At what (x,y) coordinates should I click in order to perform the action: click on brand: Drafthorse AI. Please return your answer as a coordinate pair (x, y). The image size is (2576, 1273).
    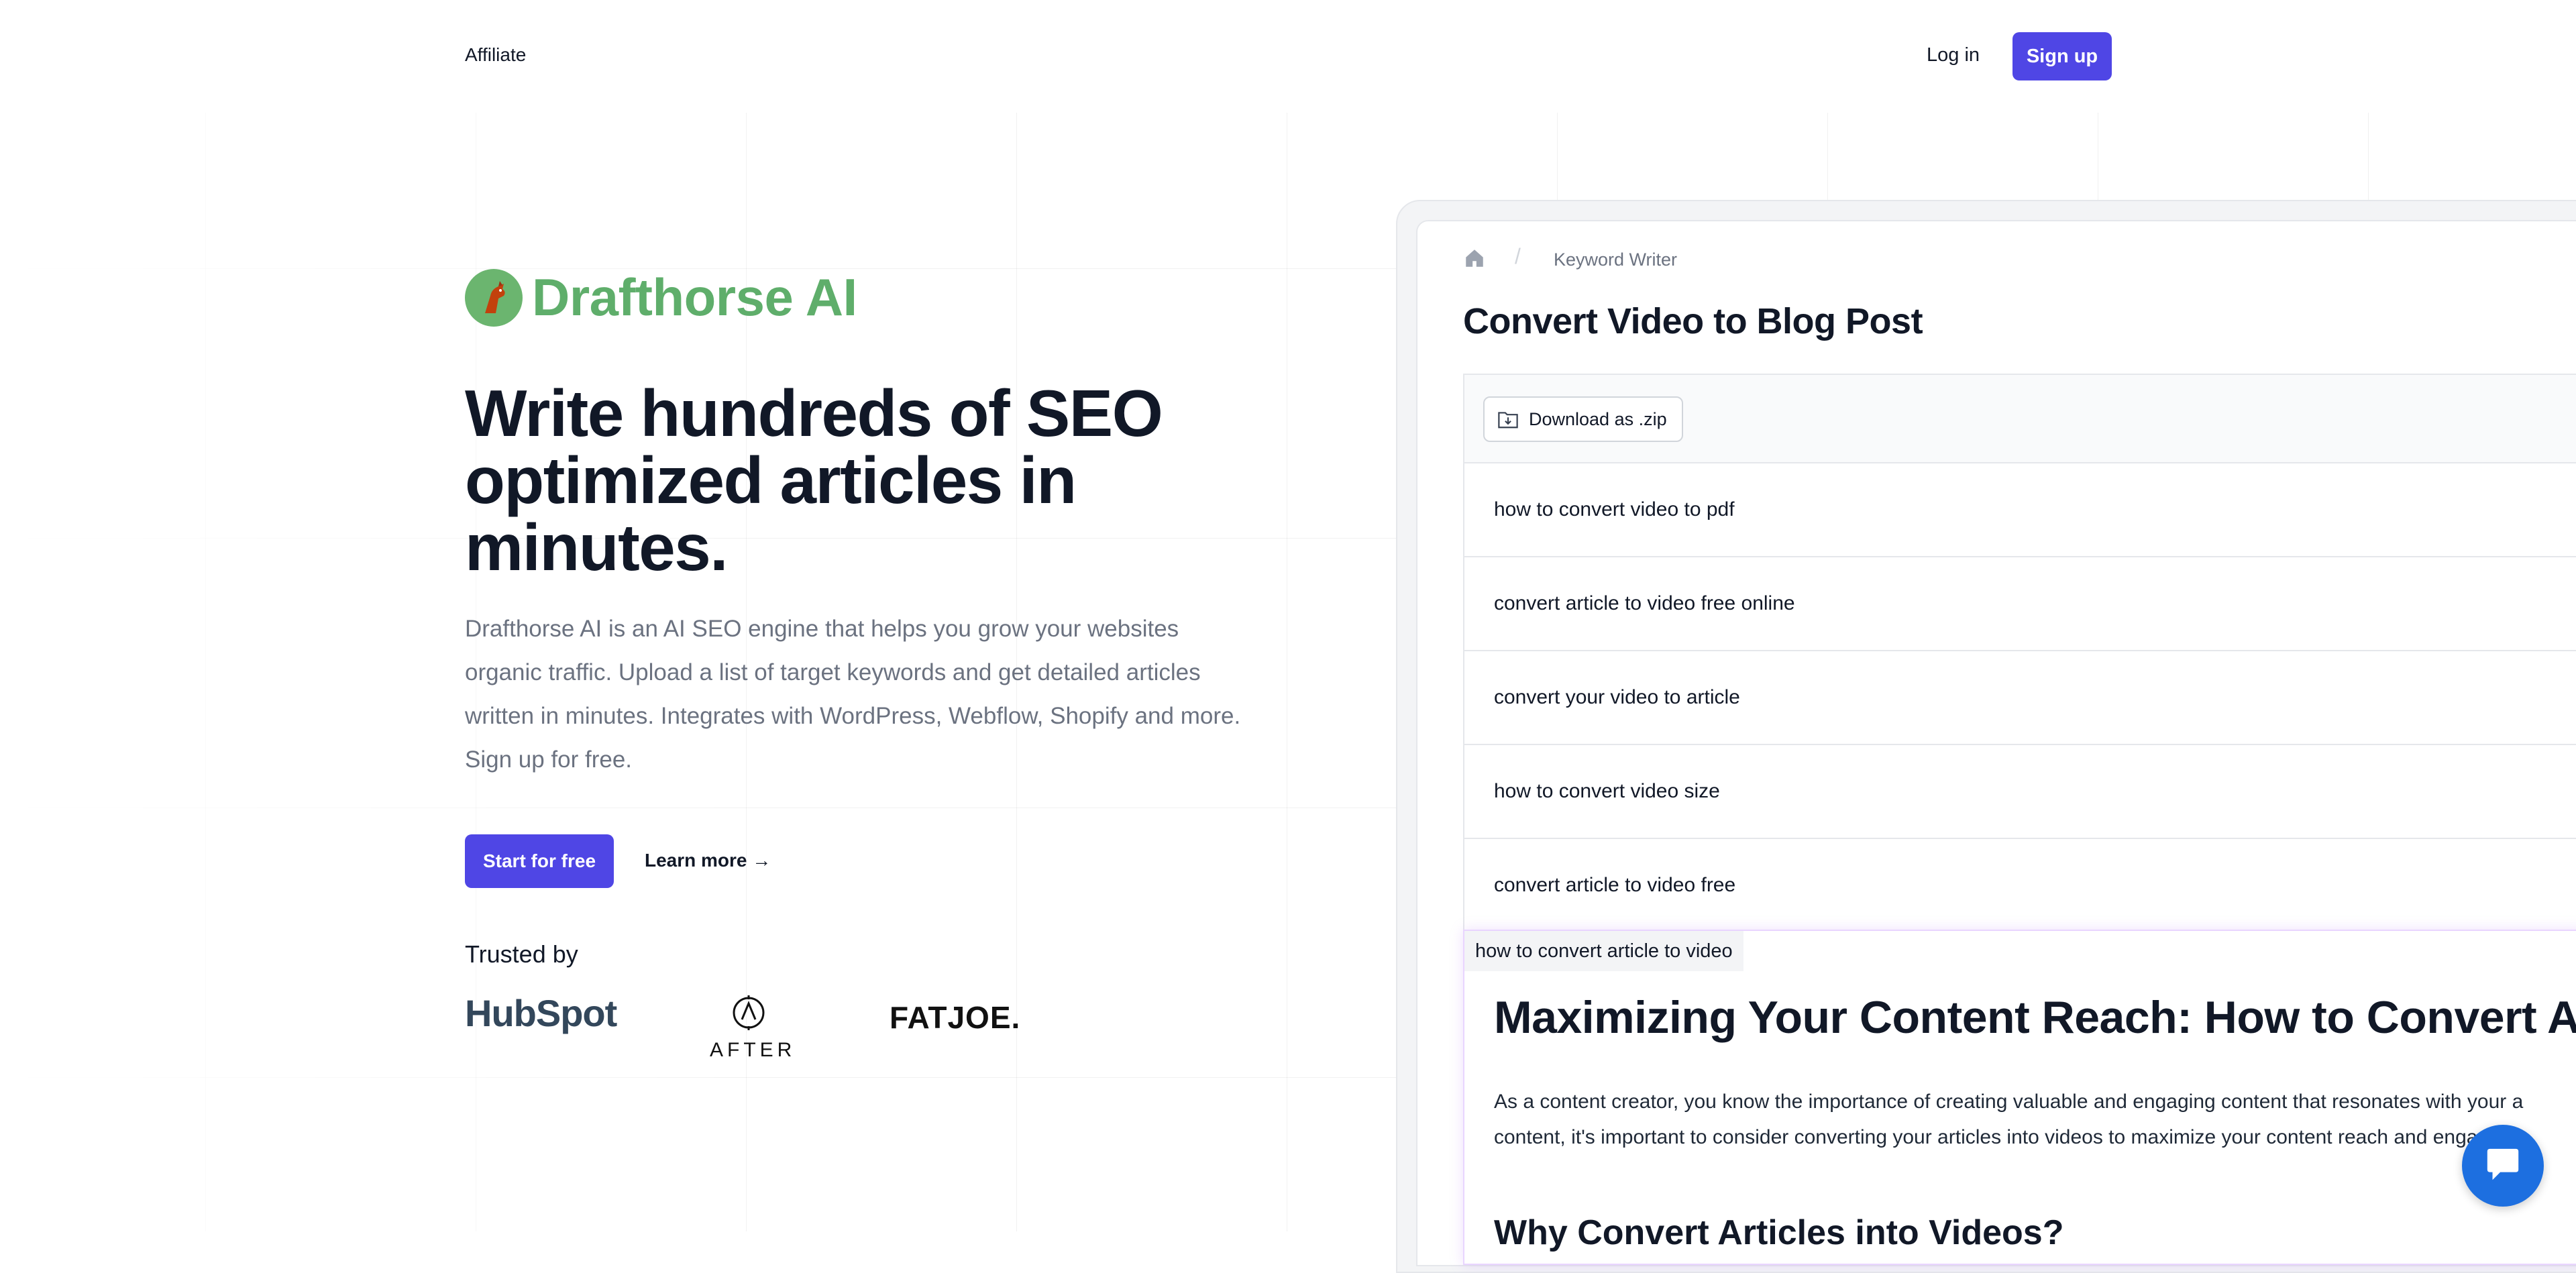
    Looking at the image, I should click on (661, 297).